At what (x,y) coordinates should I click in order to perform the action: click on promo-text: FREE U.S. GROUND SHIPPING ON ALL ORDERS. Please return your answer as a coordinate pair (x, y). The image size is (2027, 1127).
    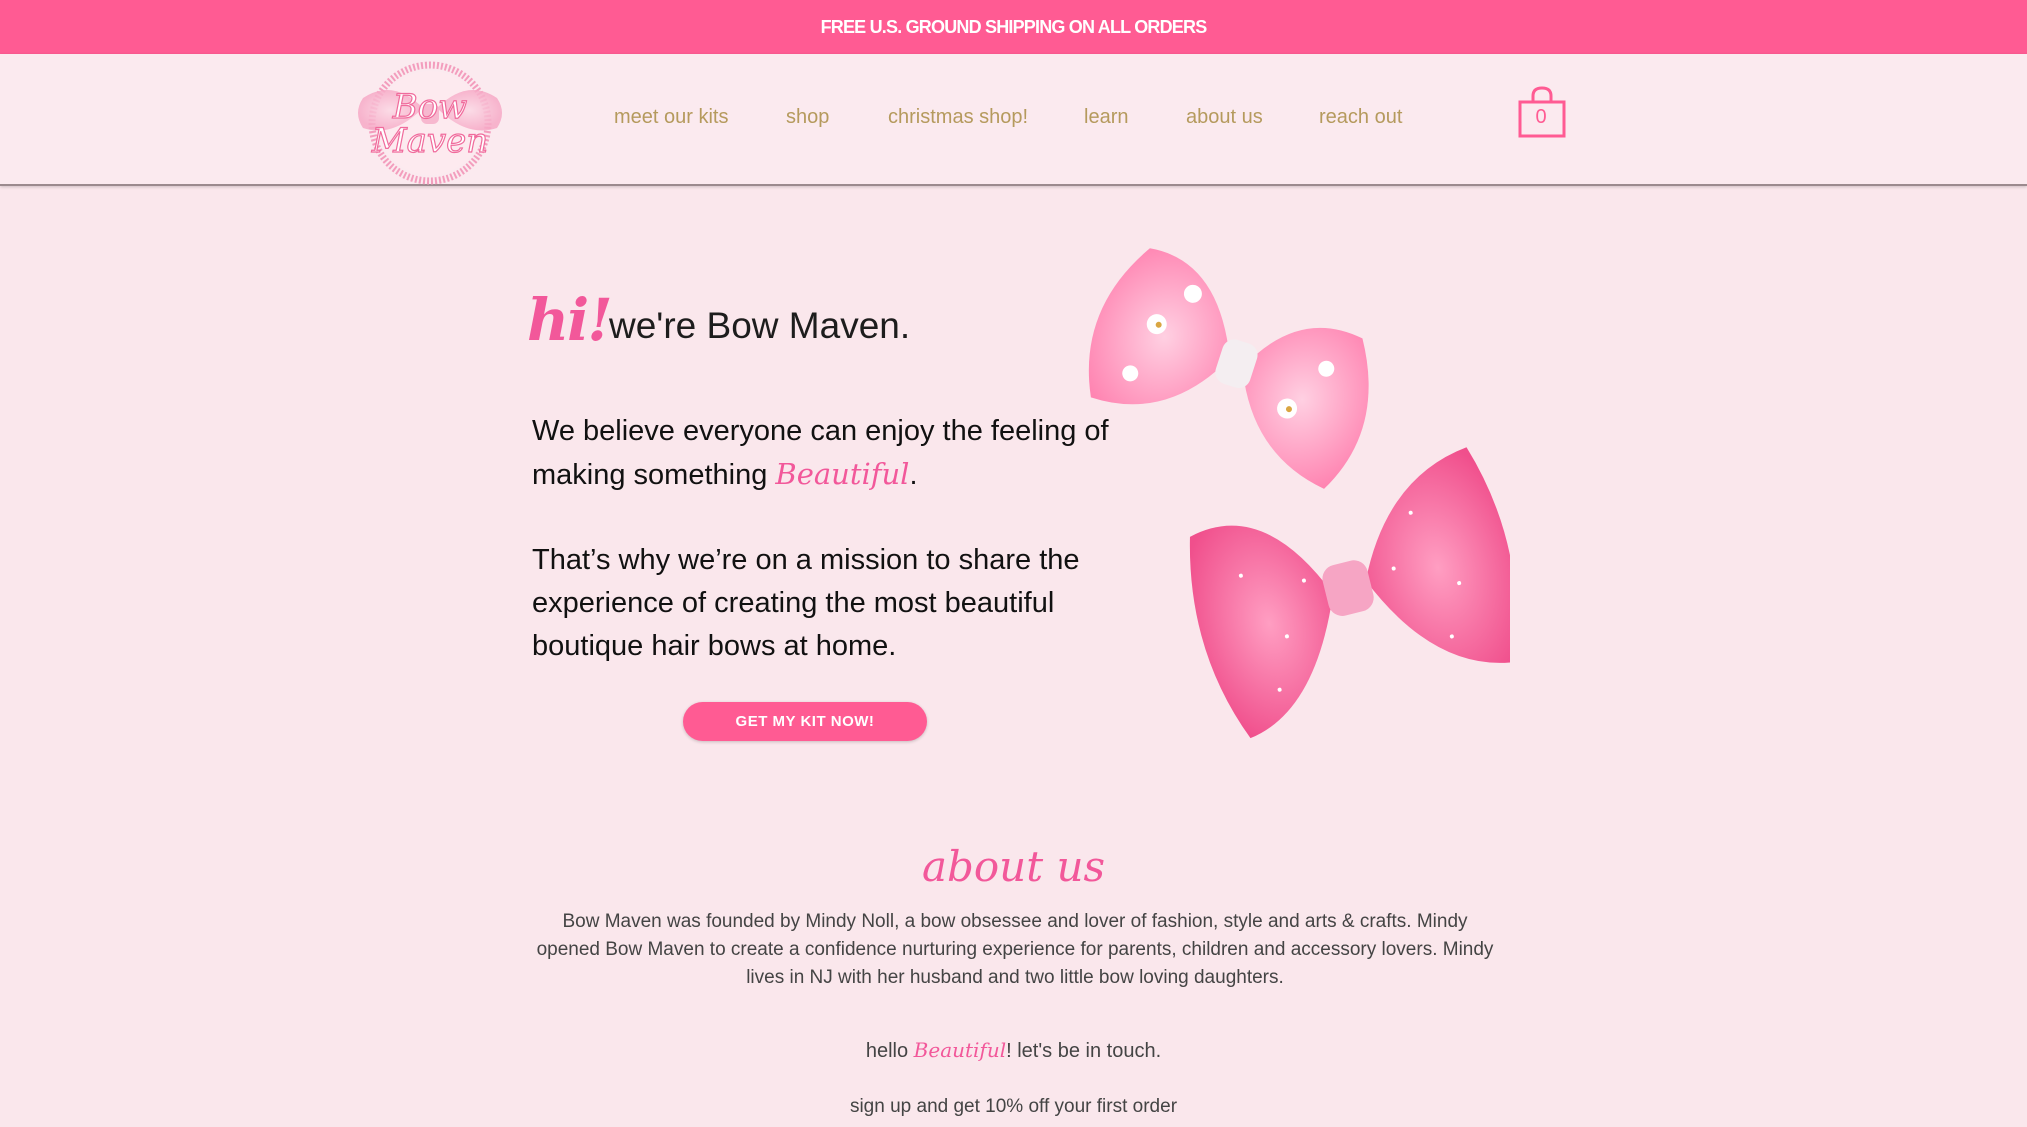
    Looking at the image, I should click on (1014, 26).